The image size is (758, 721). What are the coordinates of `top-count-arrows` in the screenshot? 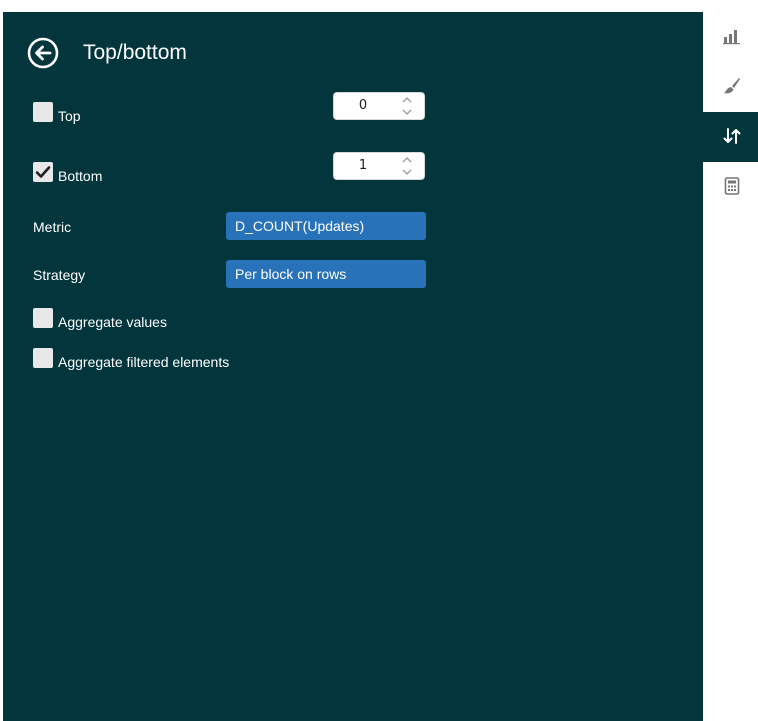 It's located at (407, 106).